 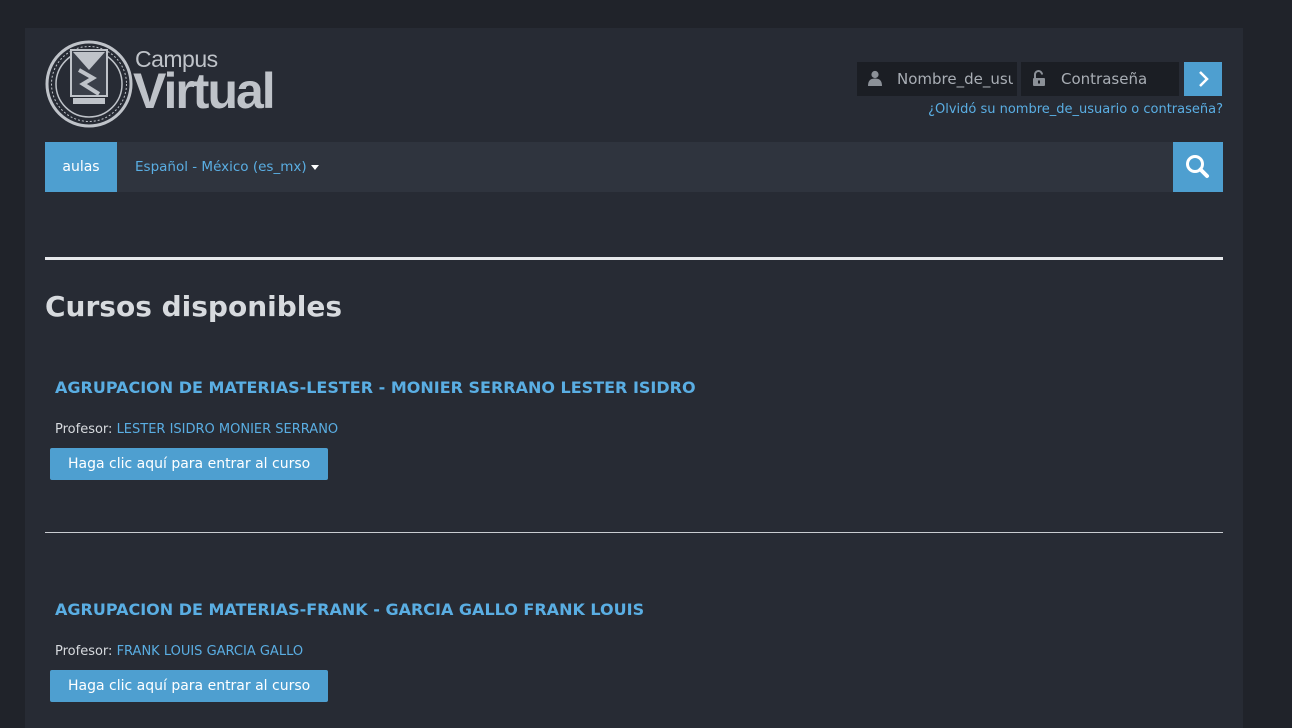 I want to click on language-menu: Español - México (es_mx), so click(x=227, y=167).